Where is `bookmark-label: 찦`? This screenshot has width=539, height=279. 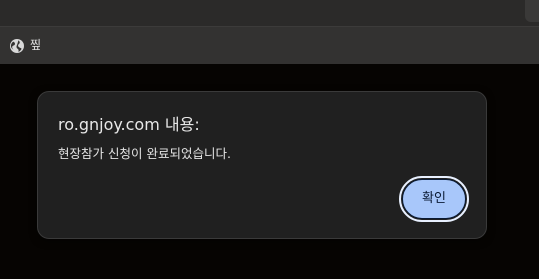 bookmark-label: 찦 is located at coordinates (35, 45).